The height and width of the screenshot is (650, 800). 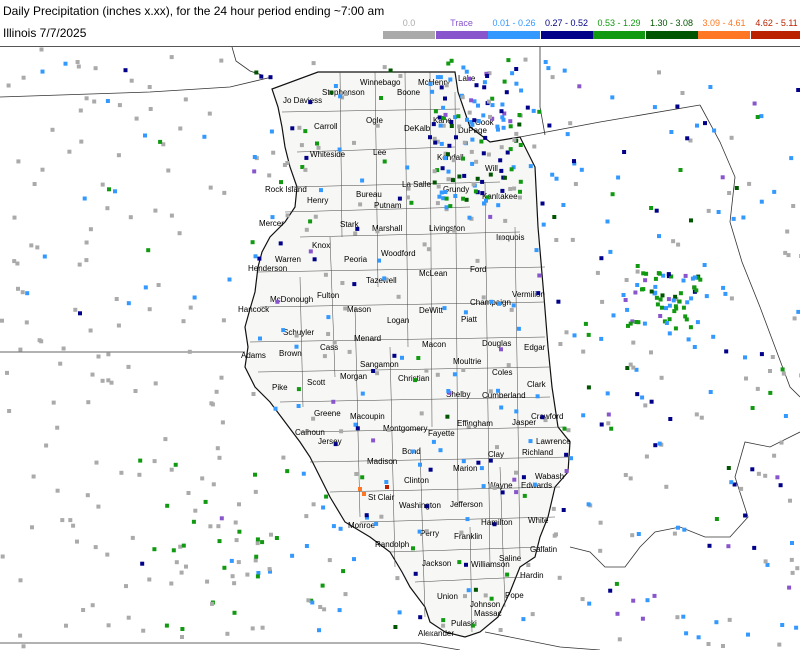 I want to click on legend-label: 0.01 - 0.26, so click(x=514, y=23).